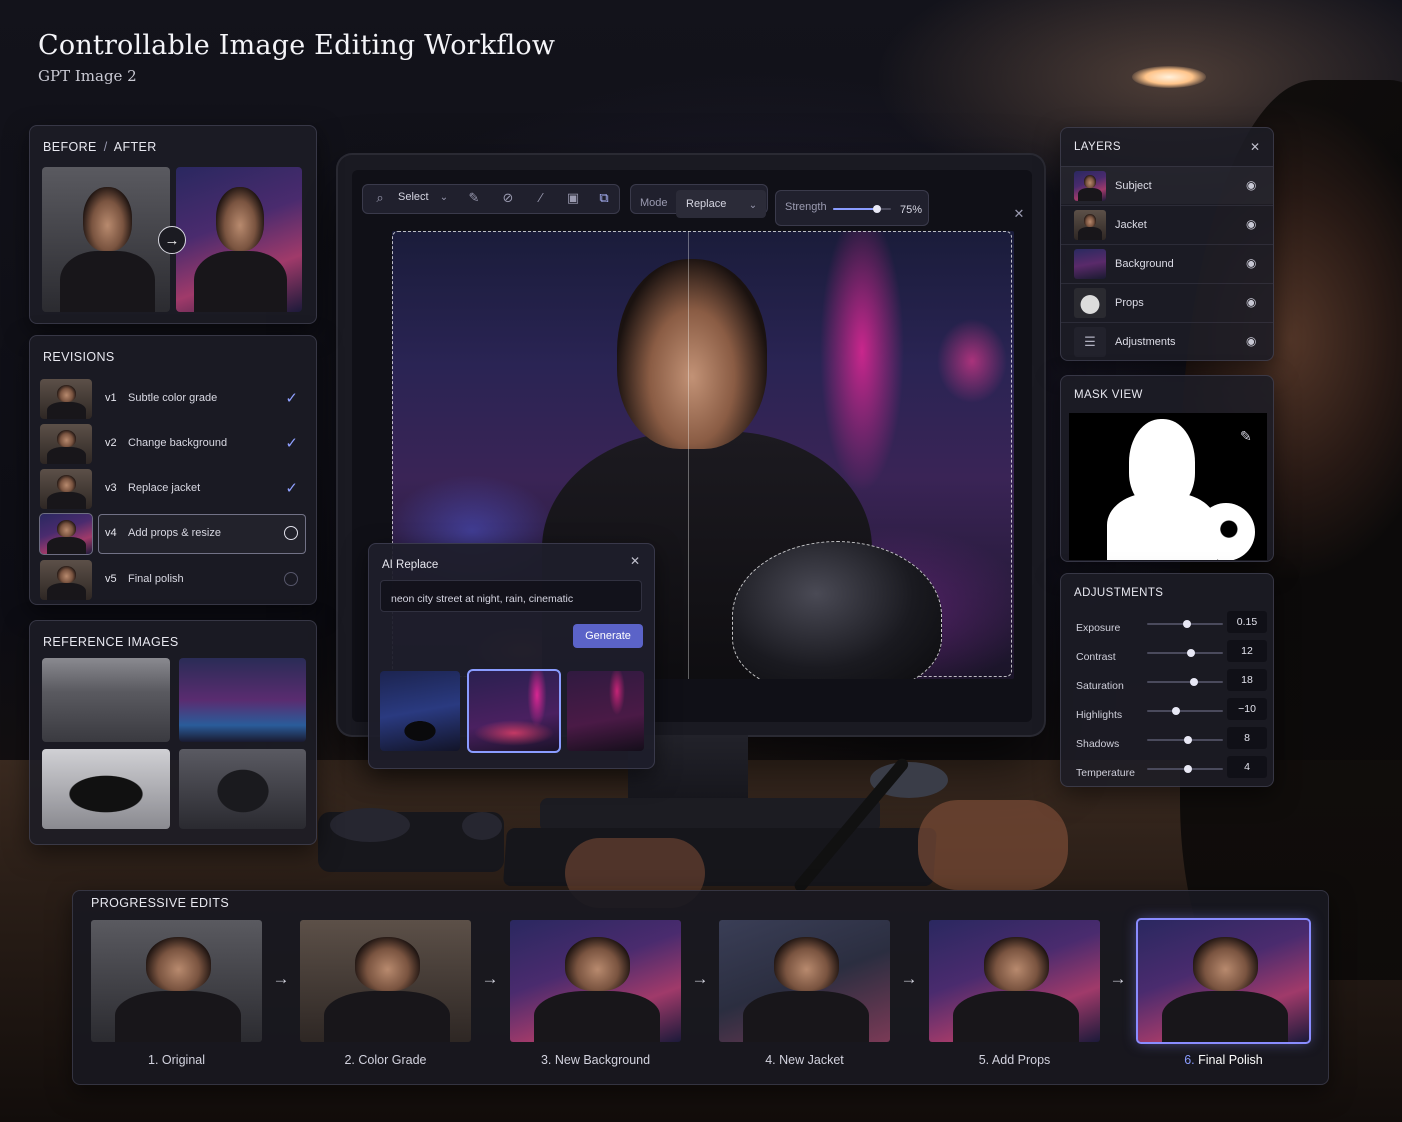 Image resolution: width=1402 pixels, height=1122 pixels. What do you see at coordinates (1096, 657) in the screenshot?
I see `adjustment-label: Contrast` at bounding box center [1096, 657].